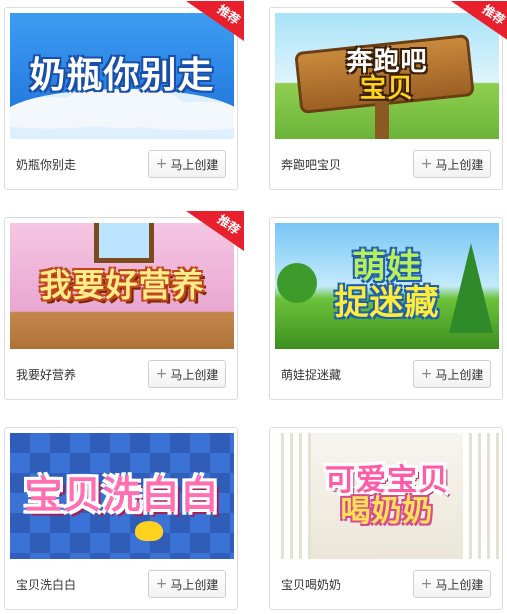 This screenshot has width=507, height=614. I want to click on template-card: 奔跑吧 宝贝 推荐 奔跑吧宝贝 + 马上创建, so click(388, 95).